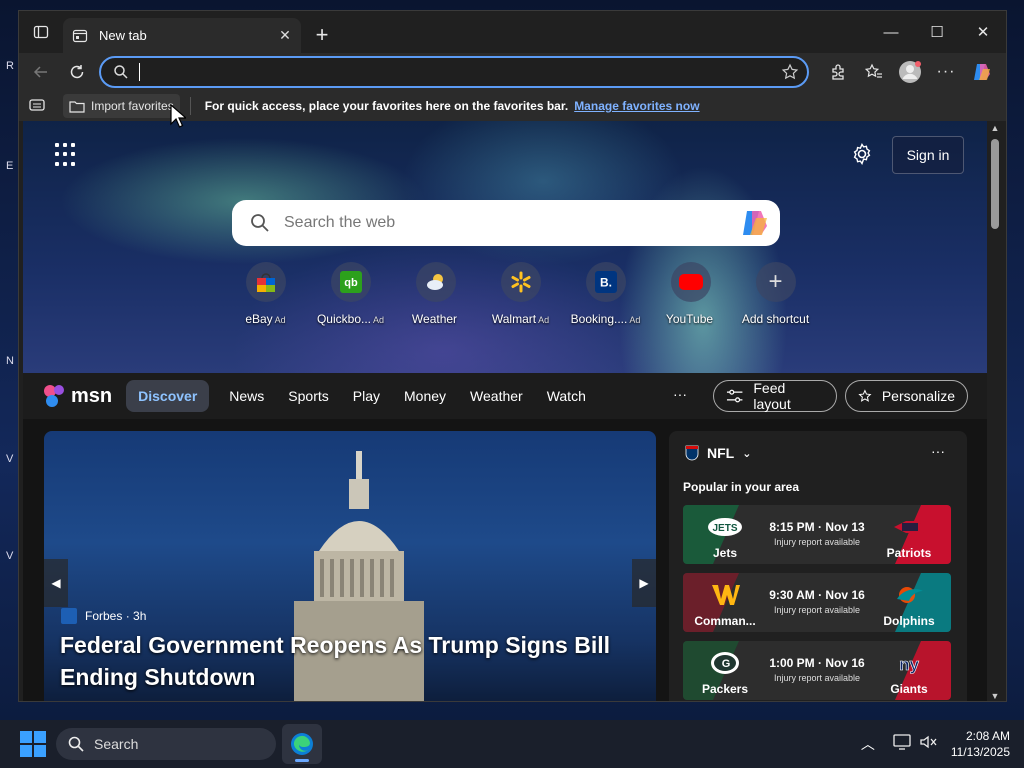 The image size is (1024, 768). I want to click on tab-sports: Sports, so click(308, 396).